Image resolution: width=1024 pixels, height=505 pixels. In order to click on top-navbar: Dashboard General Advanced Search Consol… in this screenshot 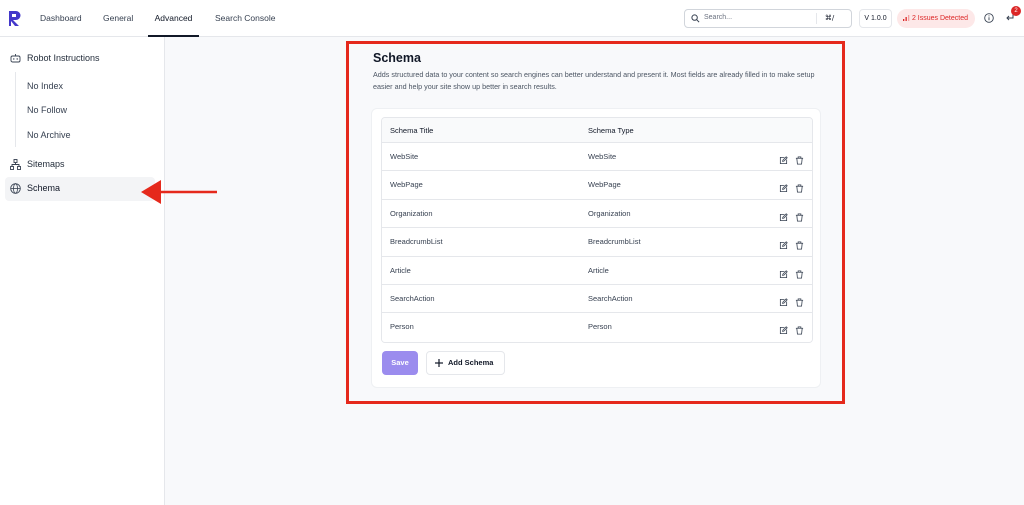, I will do `click(512, 18)`.